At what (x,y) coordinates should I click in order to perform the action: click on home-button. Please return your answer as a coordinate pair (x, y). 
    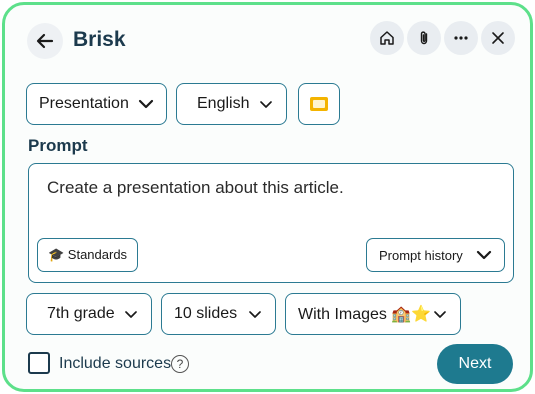
    Looking at the image, I should click on (387, 38).